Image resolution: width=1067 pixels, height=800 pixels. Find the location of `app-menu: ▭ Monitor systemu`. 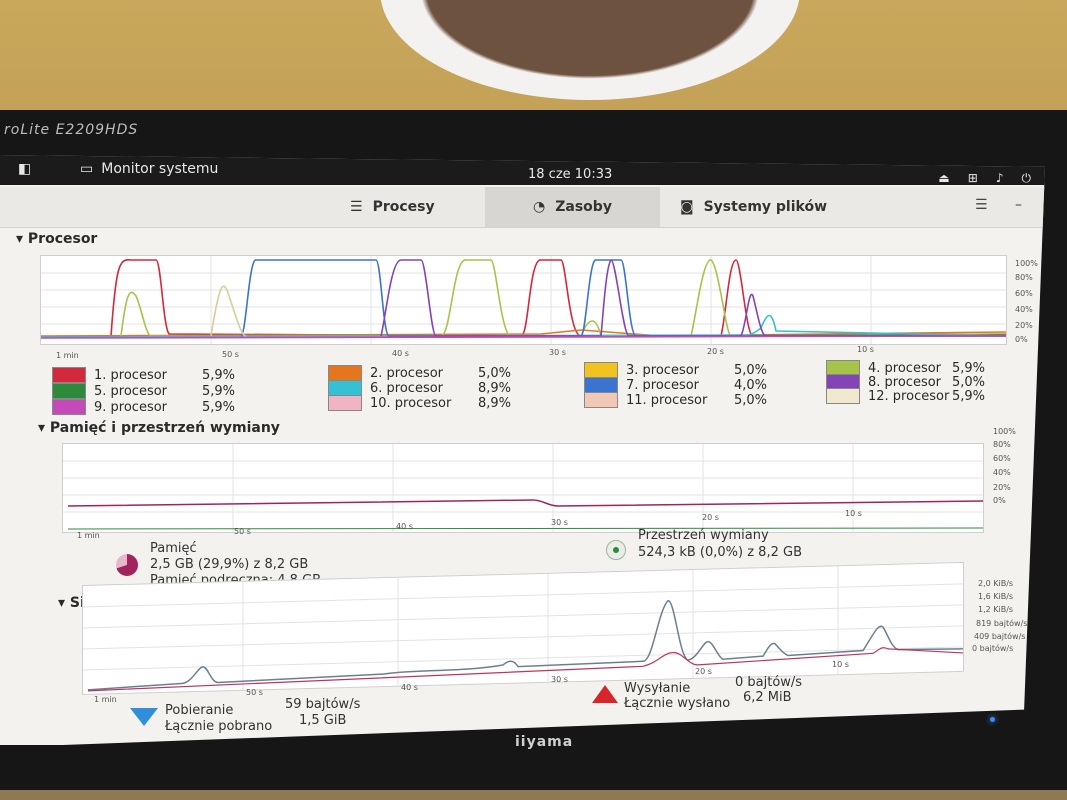

app-menu: ▭ Monitor systemu is located at coordinates (149, 169).